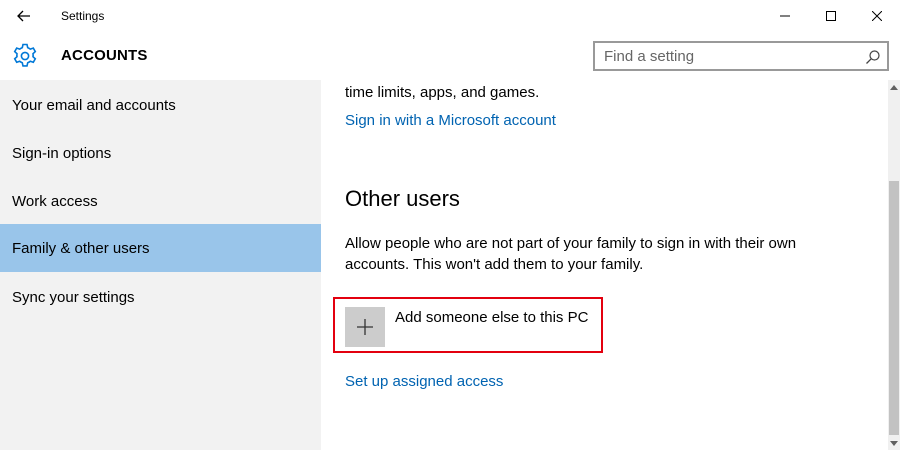  I want to click on assigned-access-link: Set up assigned access, so click(424, 381).